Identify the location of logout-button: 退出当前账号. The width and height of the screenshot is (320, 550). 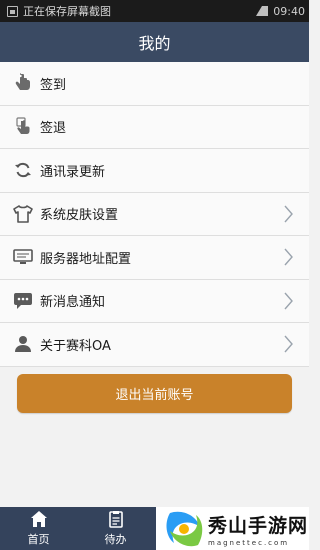
(154, 393).